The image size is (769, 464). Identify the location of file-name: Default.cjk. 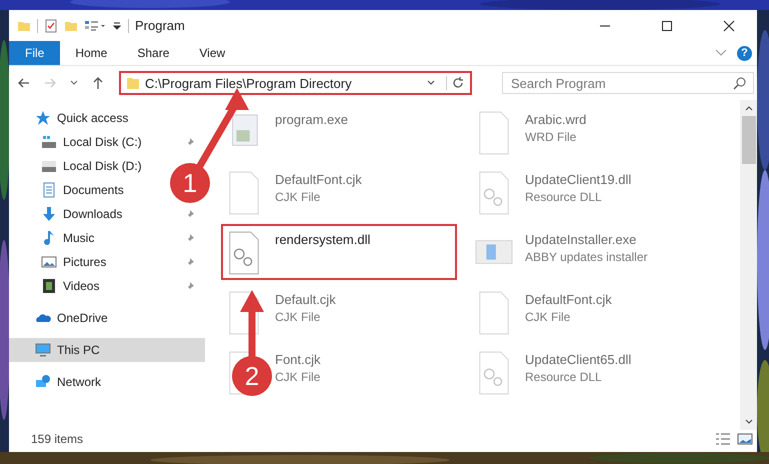
(305, 299).